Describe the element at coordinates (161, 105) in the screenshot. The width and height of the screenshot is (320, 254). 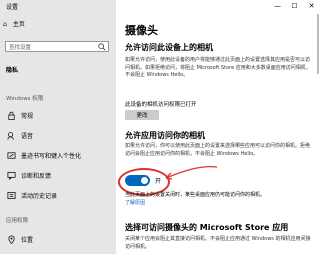
I see `device-access-status: 此设备的相机访问权限已打开` at that location.